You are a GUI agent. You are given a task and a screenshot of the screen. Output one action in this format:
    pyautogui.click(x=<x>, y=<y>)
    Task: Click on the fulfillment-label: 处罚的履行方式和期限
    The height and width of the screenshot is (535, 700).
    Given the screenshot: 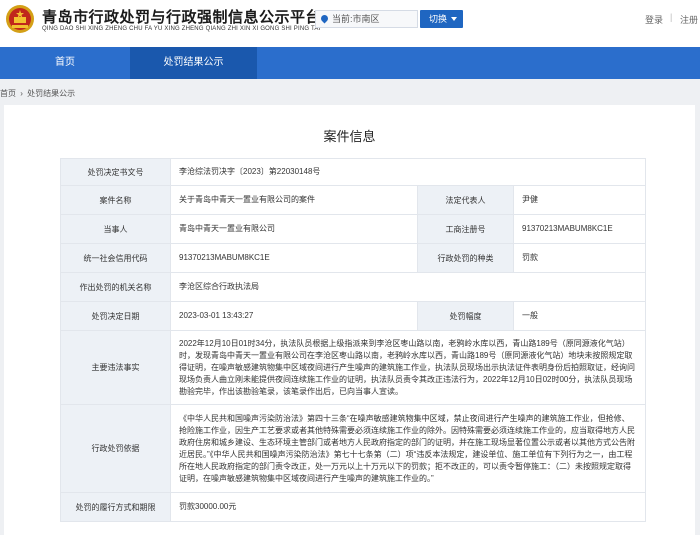 What is the action you would take?
    pyautogui.click(x=115, y=507)
    